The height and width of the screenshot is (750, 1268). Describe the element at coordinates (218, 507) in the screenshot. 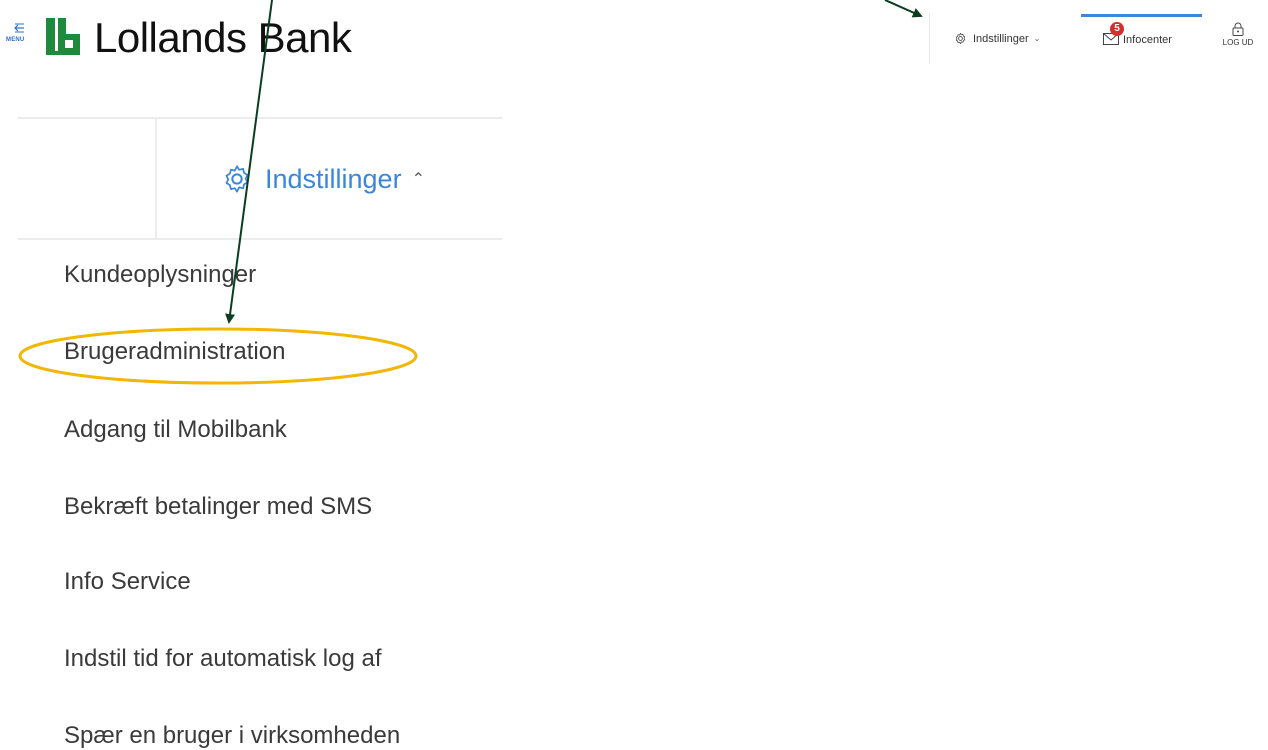

I see `menu-item-bekraeft-sms: Bekræft betalinger med SMS` at that location.